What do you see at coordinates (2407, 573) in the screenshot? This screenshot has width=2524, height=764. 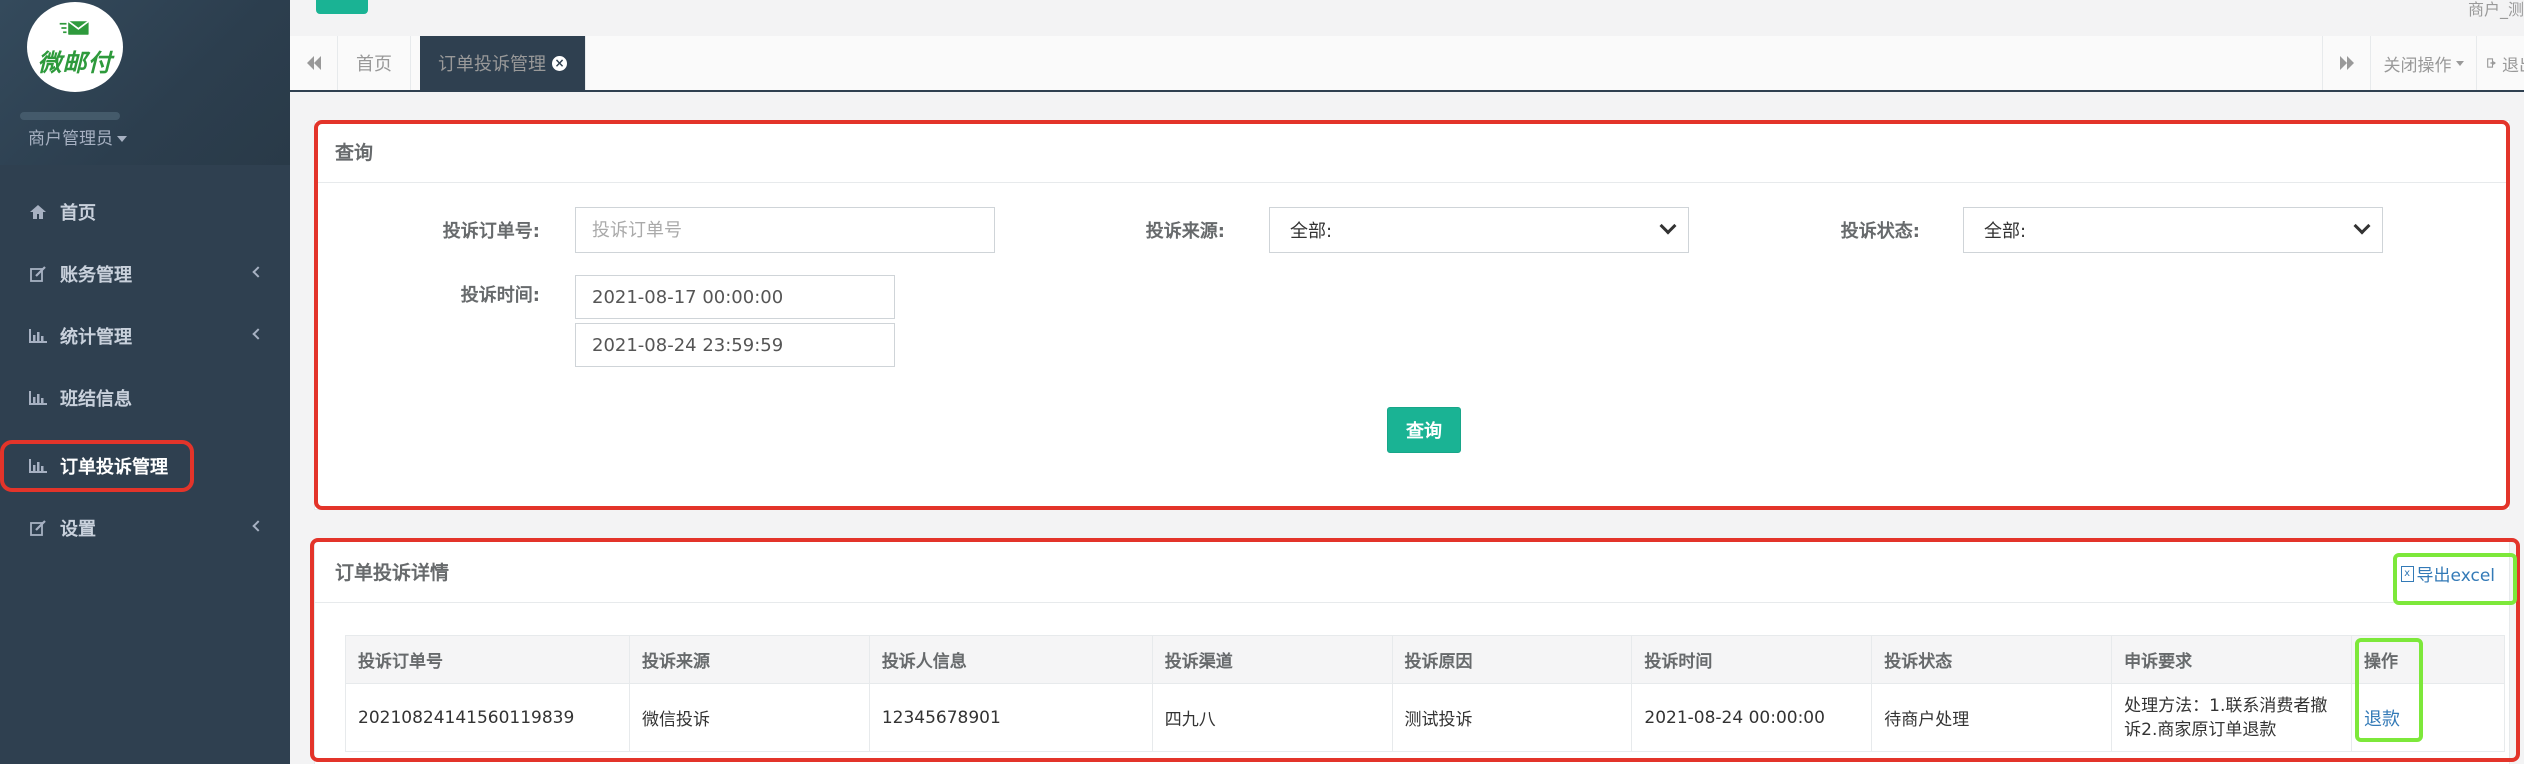 I see `excel-file-icon: x` at bounding box center [2407, 573].